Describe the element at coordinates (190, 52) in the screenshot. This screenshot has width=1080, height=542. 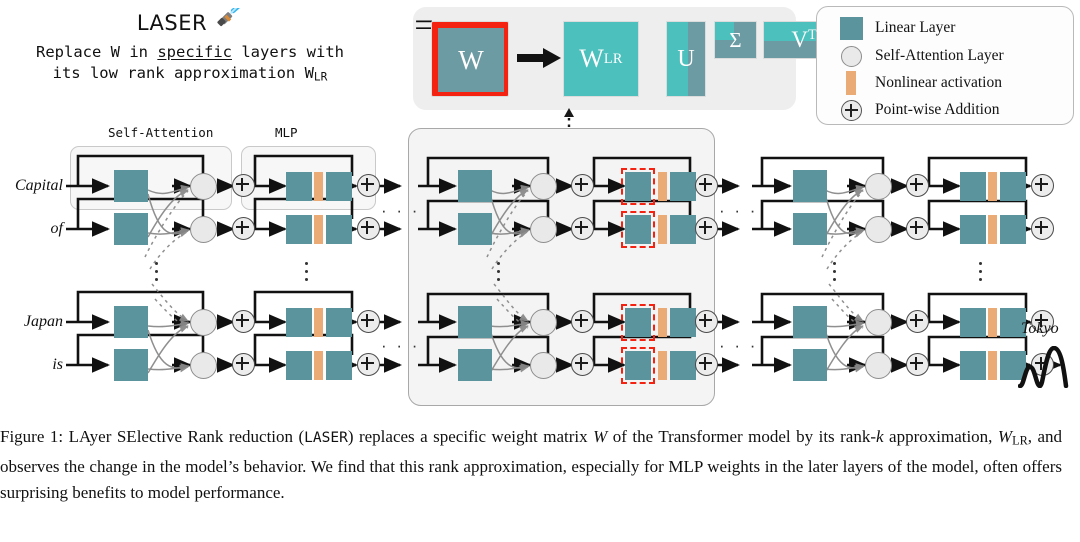
I see `laser-subtitle-line-1: Replace W in specific layers with` at that location.